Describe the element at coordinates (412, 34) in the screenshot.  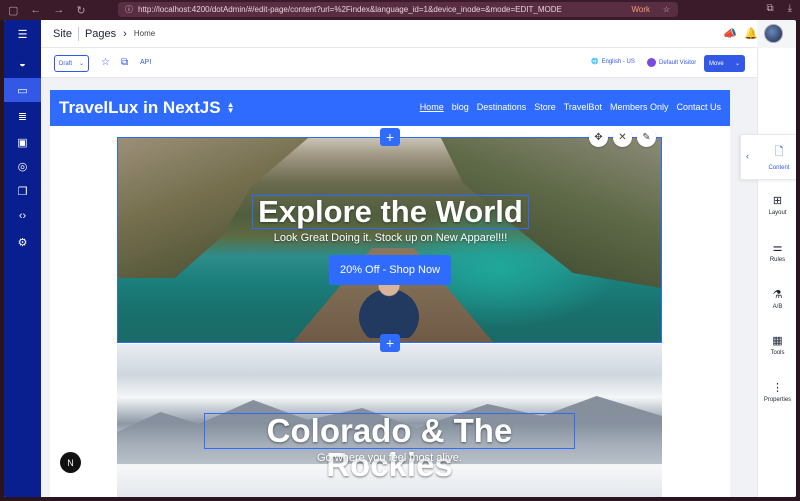
I see `top-bar: Site Pages › Home 📣 🔔` at that location.